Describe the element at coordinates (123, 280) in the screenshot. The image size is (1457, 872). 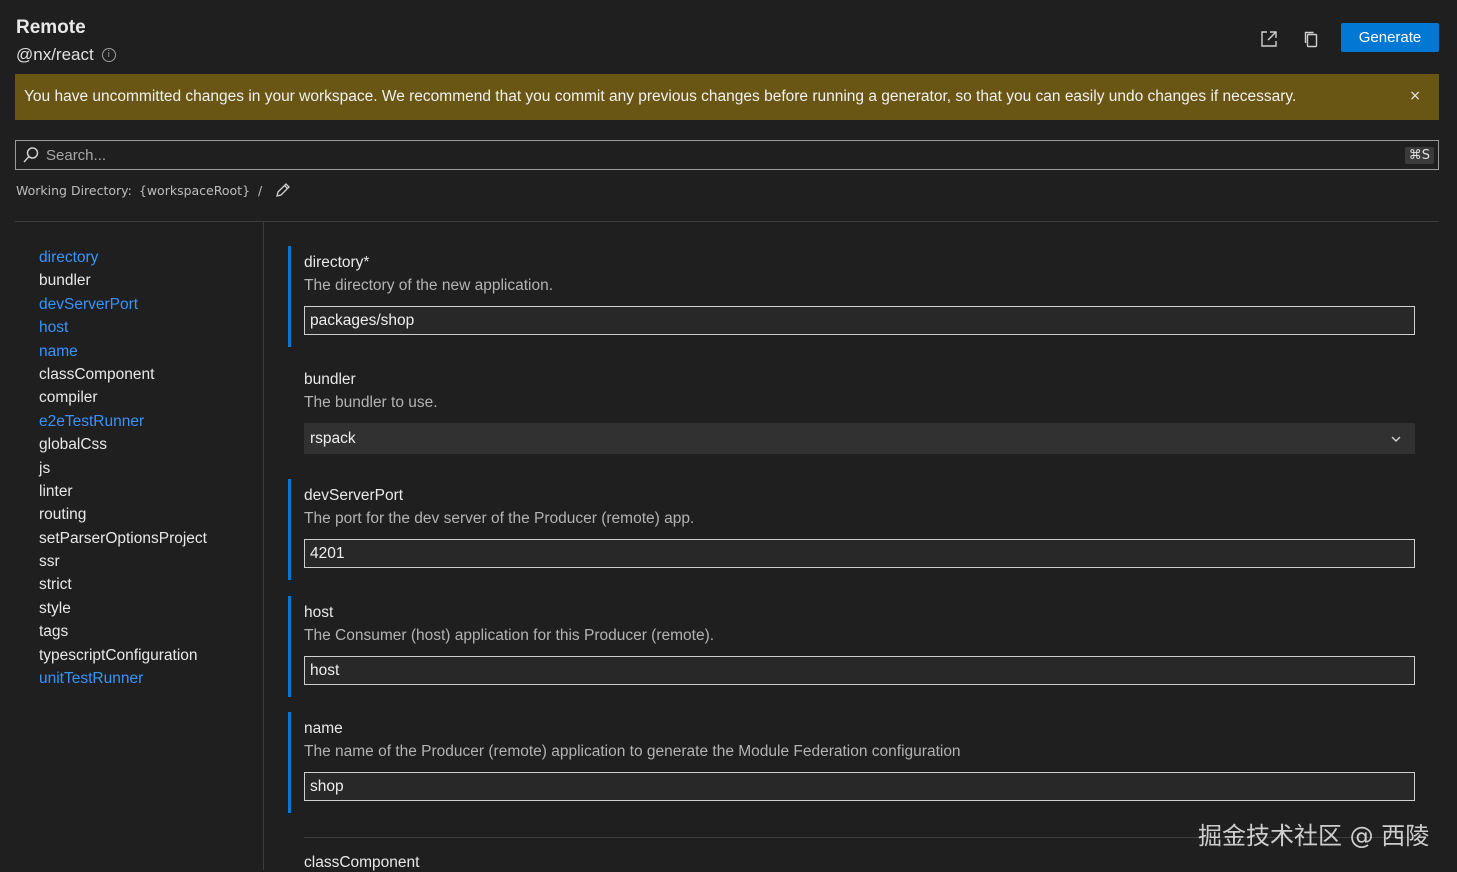
I see `sidebar-item-bundler: bundler` at that location.